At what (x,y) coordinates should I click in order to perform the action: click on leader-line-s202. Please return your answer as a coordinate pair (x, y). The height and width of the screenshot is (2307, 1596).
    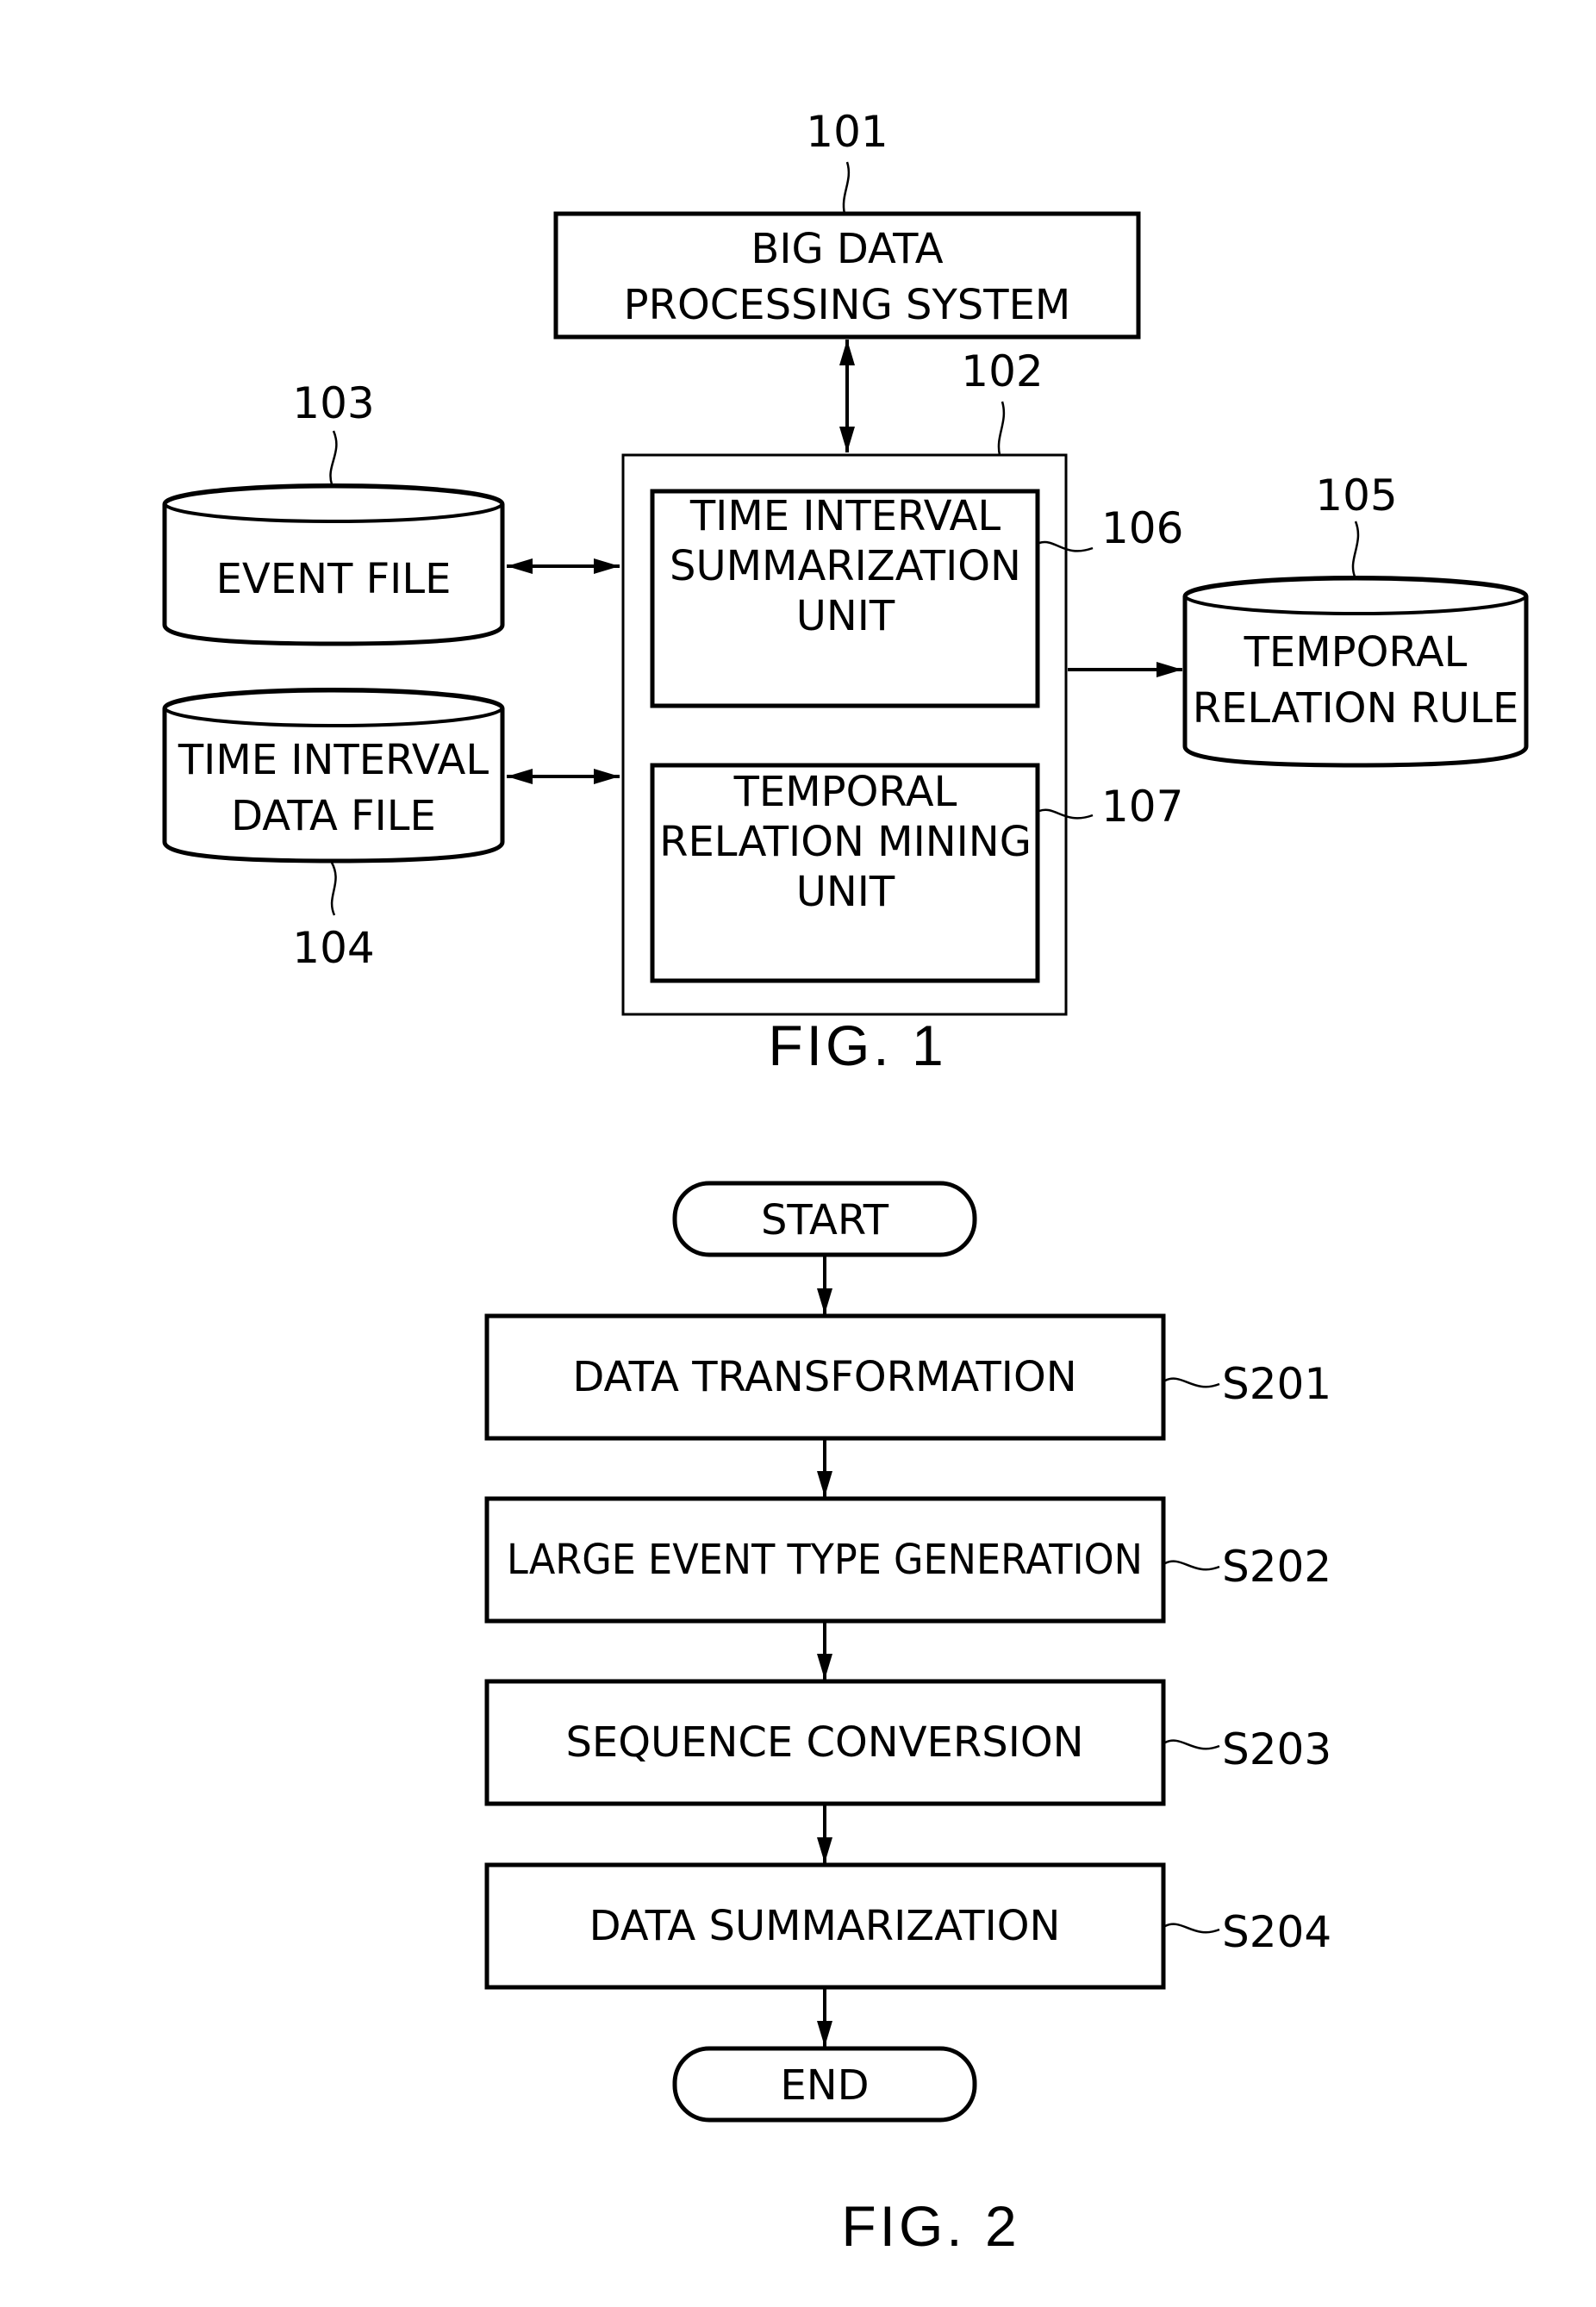
    Looking at the image, I should click on (1192, 1566).